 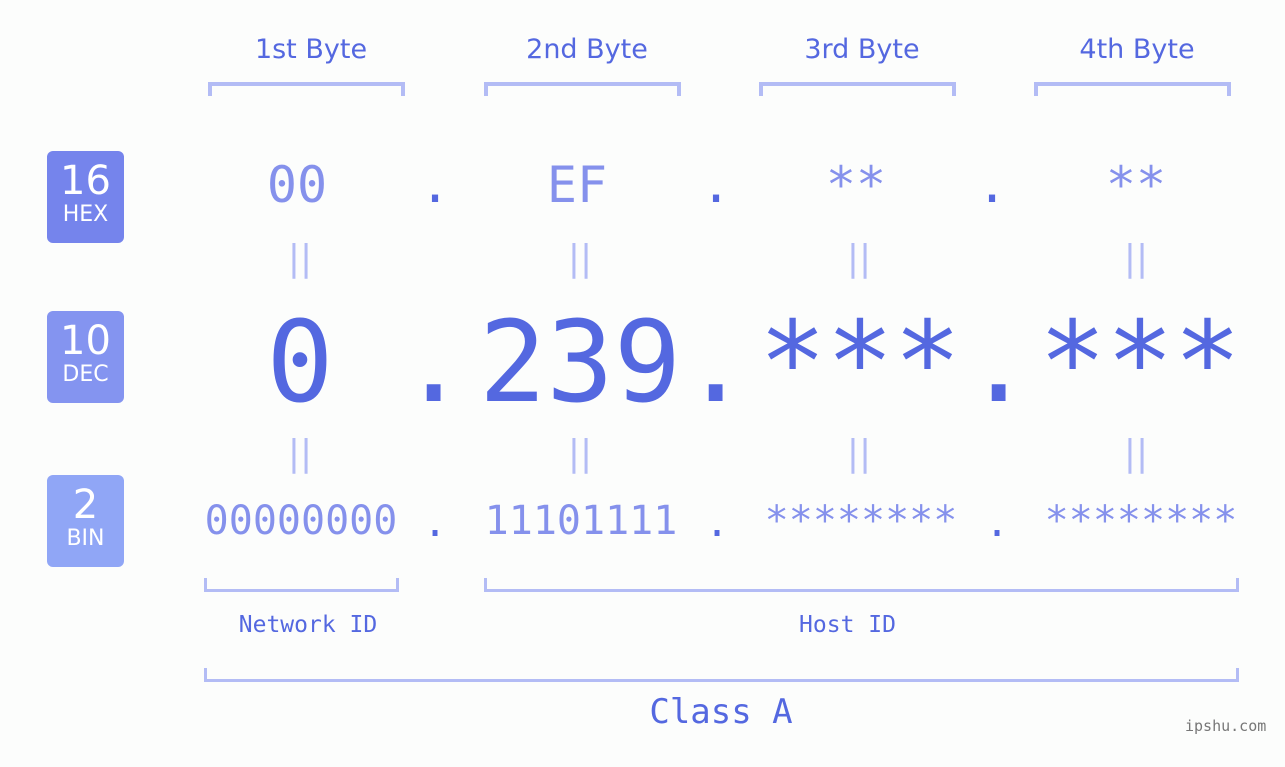 What do you see at coordinates (85, 214) in the screenshot?
I see `hex-badge-label: HEX` at bounding box center [85, 214].